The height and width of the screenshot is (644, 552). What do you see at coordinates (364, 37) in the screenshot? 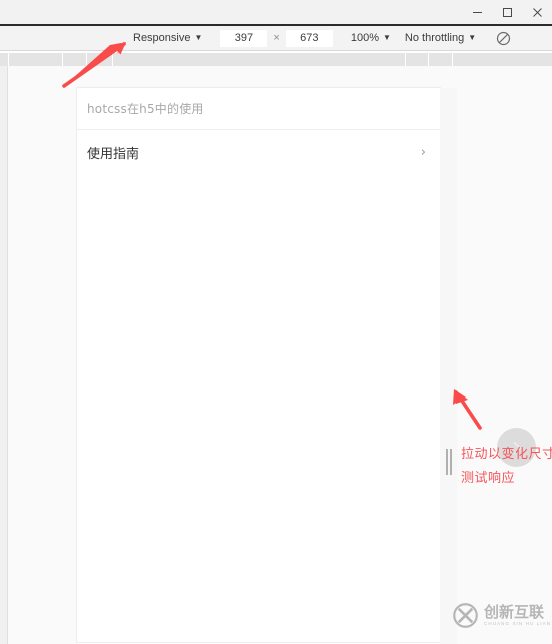
I see `zoom-level-label: 100%` at bounding box center [364, 37].